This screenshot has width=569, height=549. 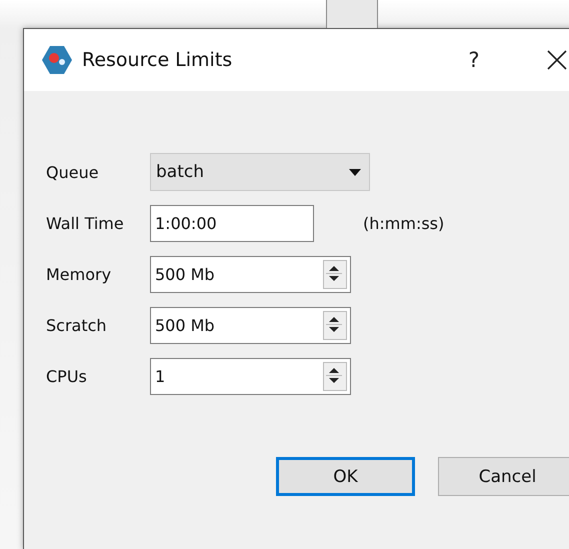 What do you see at coordinates (158, 60) in the screenshot?
I see `window-title: Resource Limits` at bounding box center [158, 60].